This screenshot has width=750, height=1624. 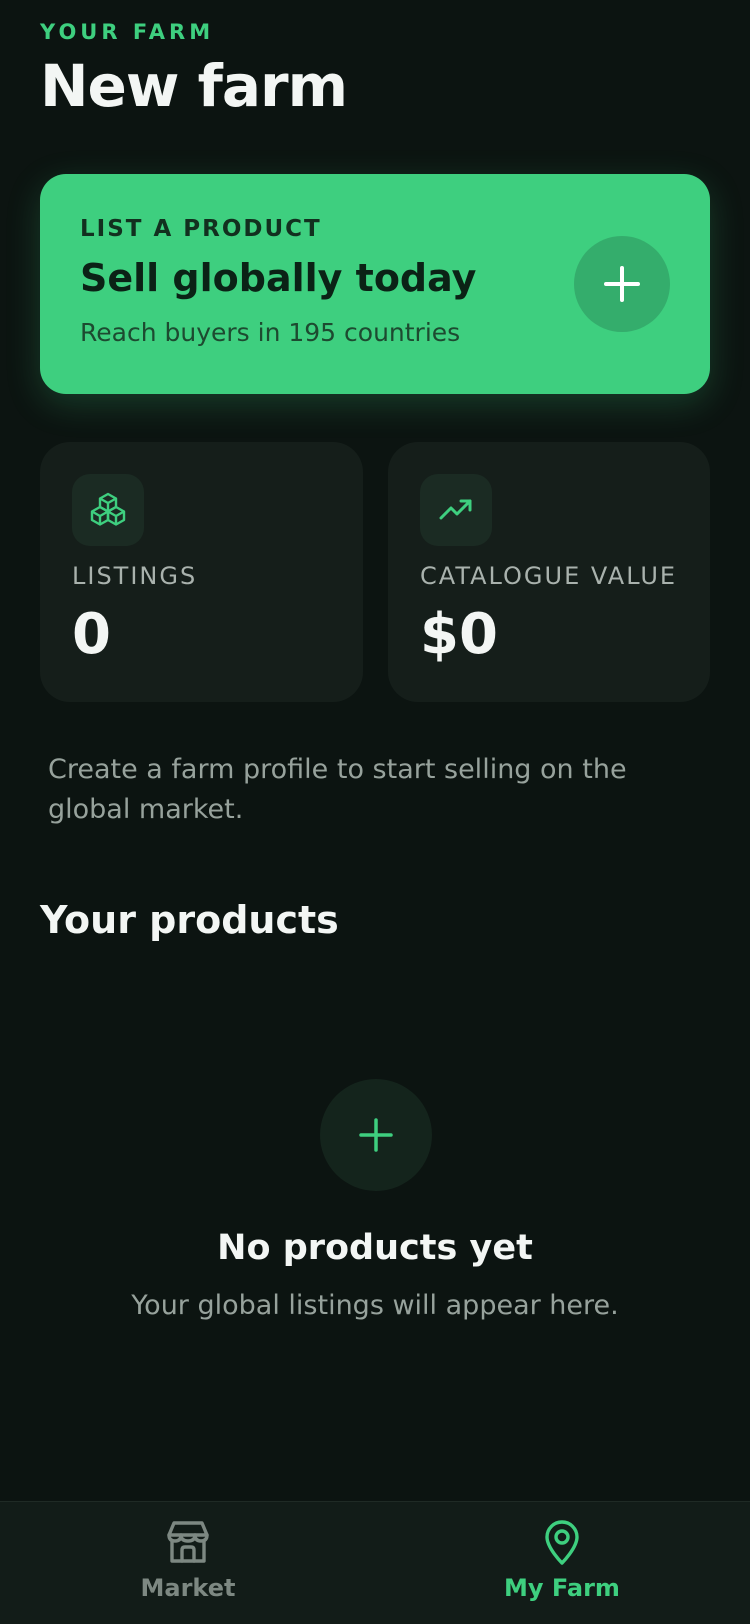 What do you see at coordinates (278, 278) in the screenshot?
I see `hero-title: Sell globally today` at bounding box center [278, 278].